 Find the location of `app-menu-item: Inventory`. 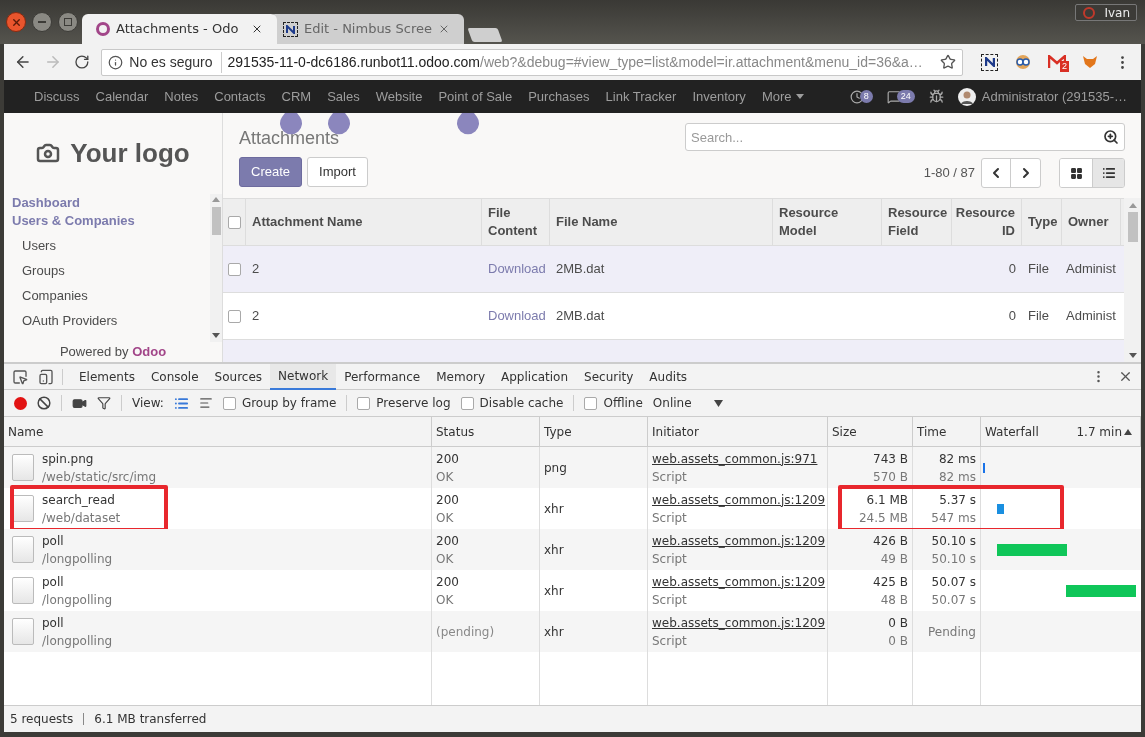

app-menu-item: Inventory is located at coordinates (719, 96).